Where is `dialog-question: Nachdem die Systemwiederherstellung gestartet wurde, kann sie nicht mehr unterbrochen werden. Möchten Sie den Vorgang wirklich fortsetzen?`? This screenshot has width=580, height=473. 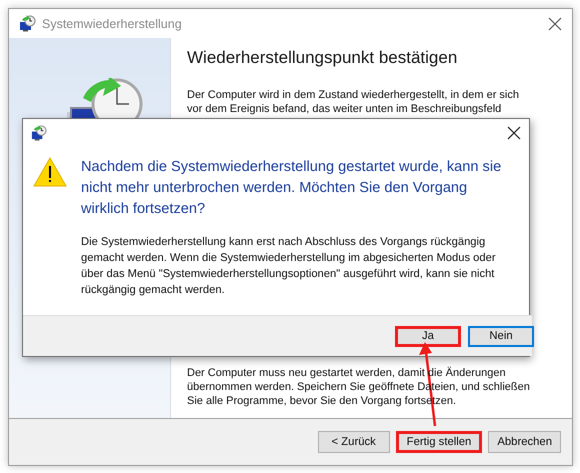 dialog-question: Nachdem die Systemwiederherstellung gestartet wurde, kann sie nicht mehr unterbrochen werden. Möchten Sie den Vorgang wirklich fortsetzen? is located at coordinates (291, 188).